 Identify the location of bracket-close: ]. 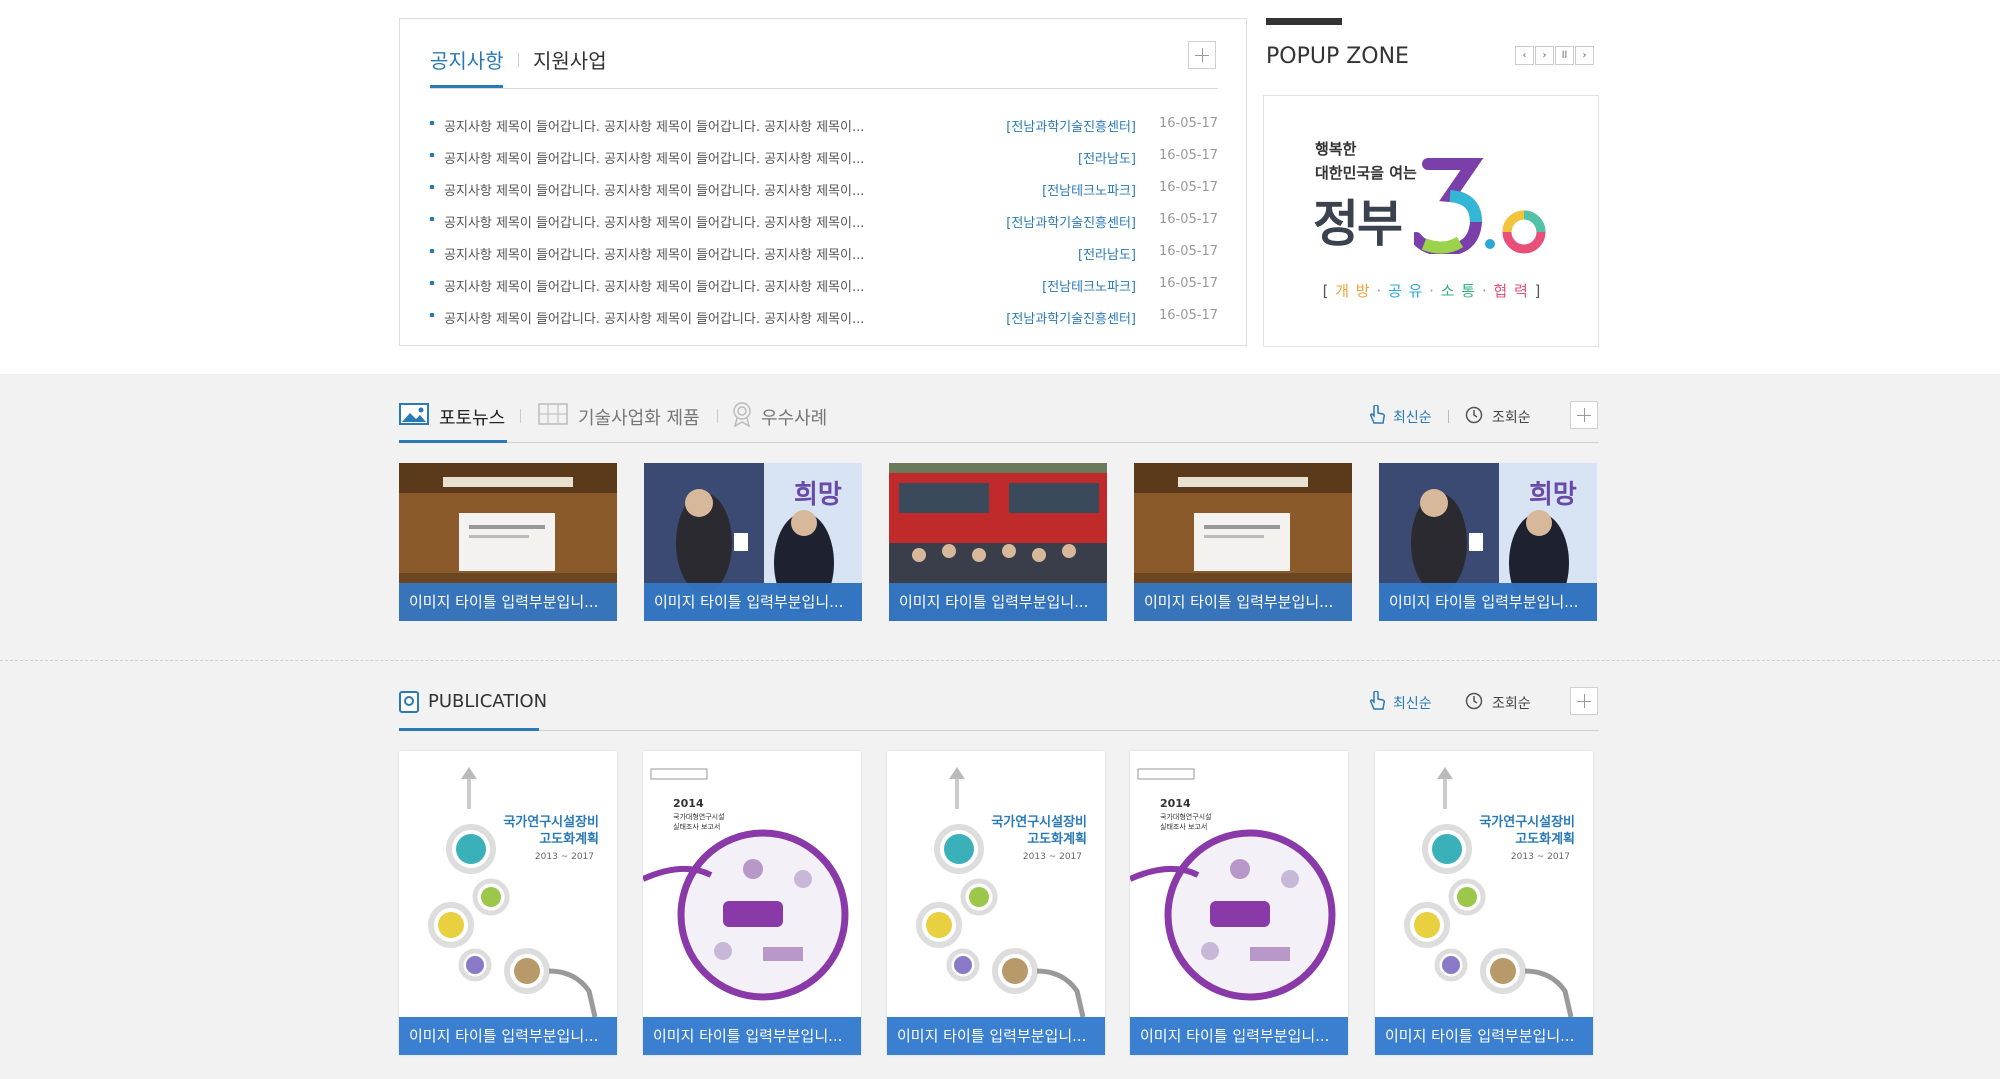
(1538, 291).